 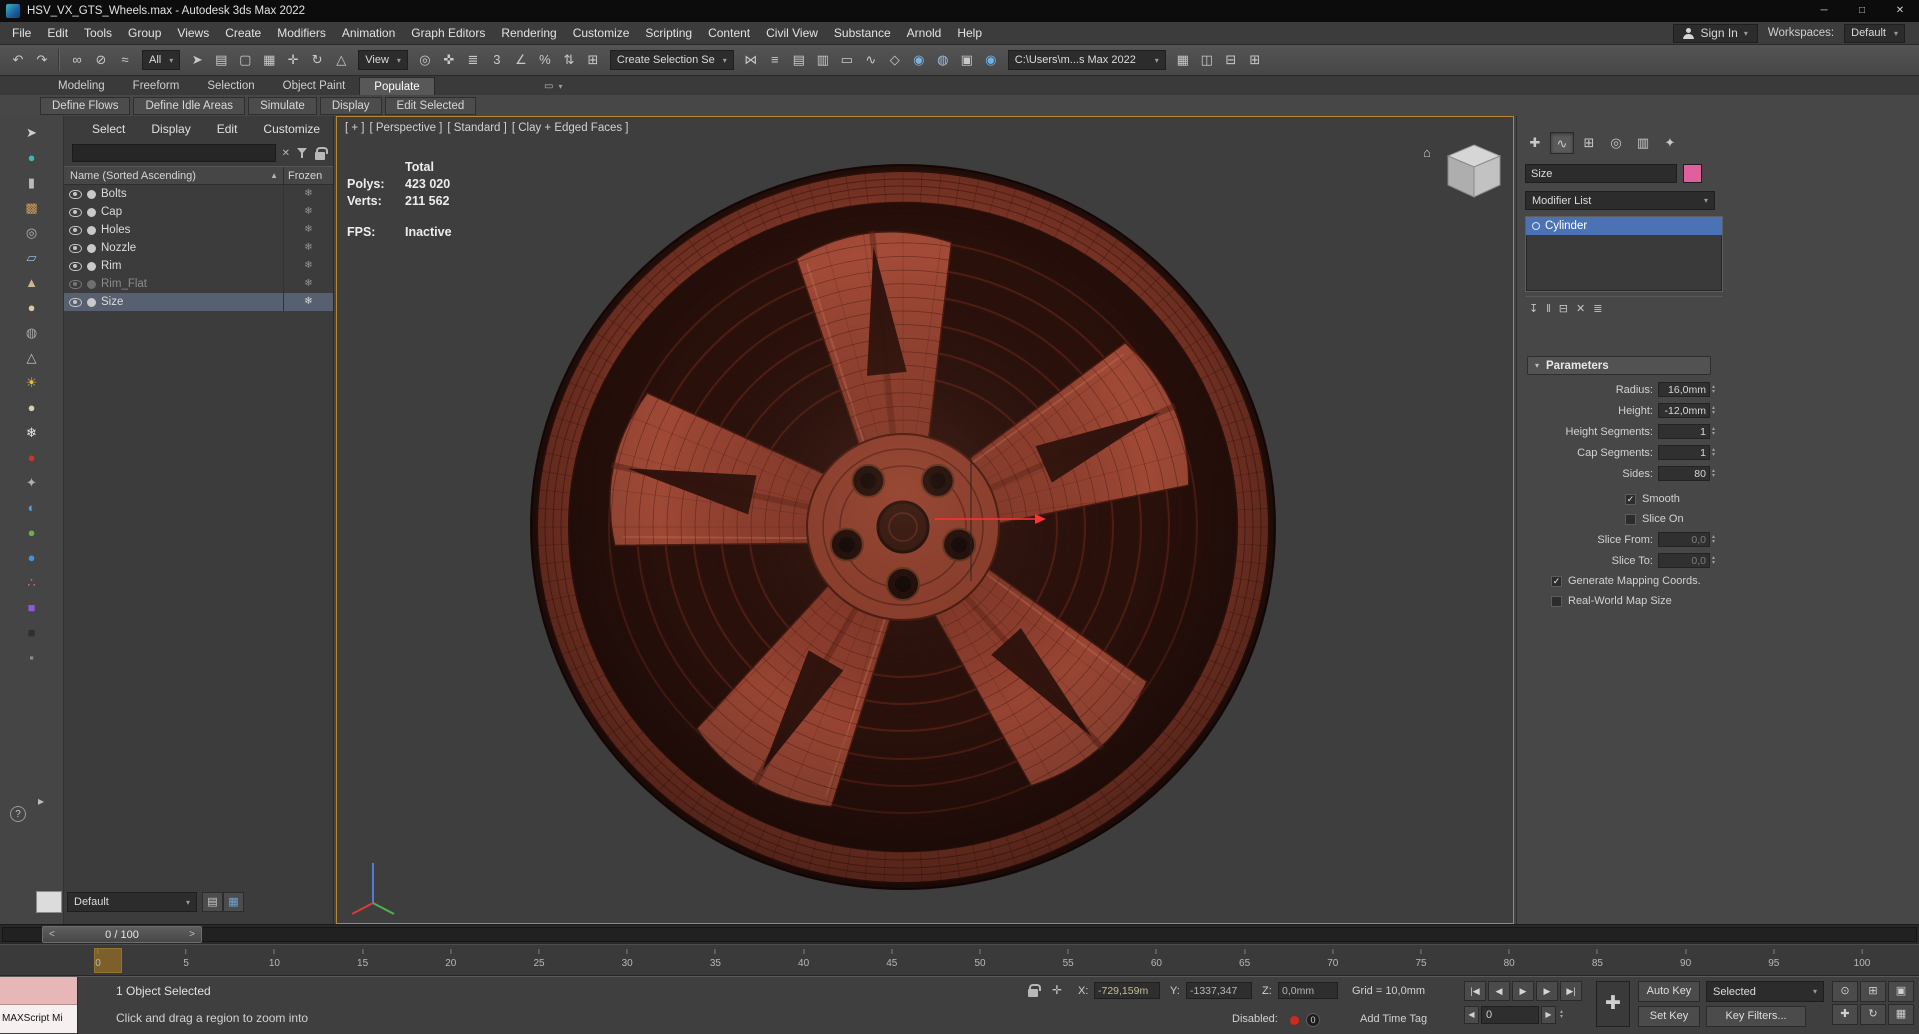 I want to click on object-name-field, so click(x=1601, y=173).